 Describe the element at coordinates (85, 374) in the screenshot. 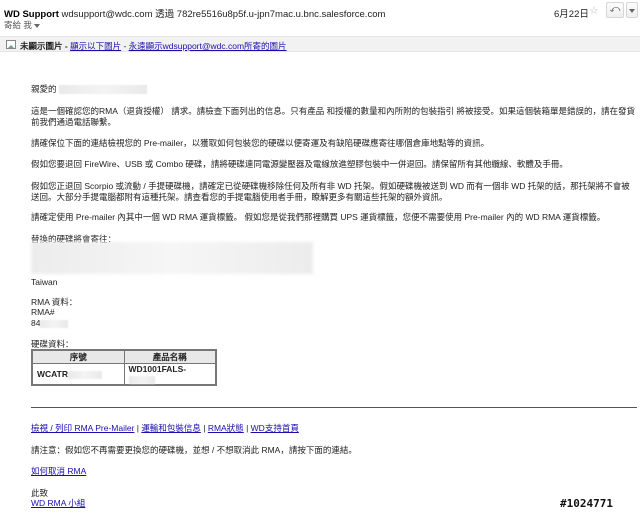

I see `redacted-serial` at that location.